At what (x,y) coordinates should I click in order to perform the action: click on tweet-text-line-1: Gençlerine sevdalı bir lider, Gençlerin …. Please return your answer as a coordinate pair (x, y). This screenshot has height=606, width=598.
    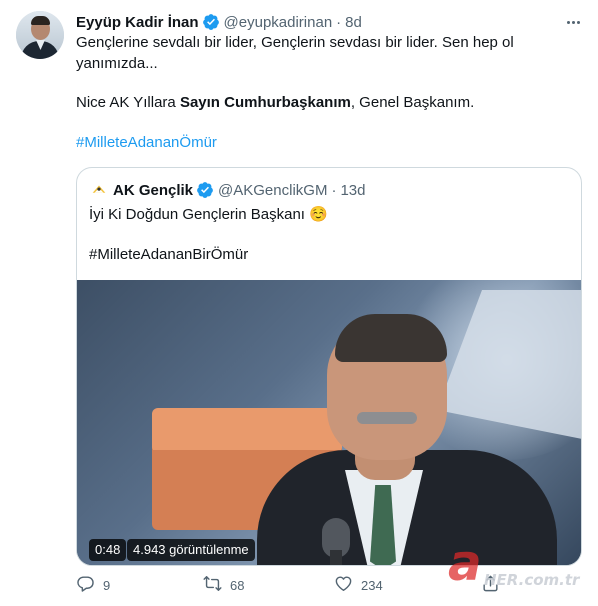
    Looking at the image, I should click on (295, 42).